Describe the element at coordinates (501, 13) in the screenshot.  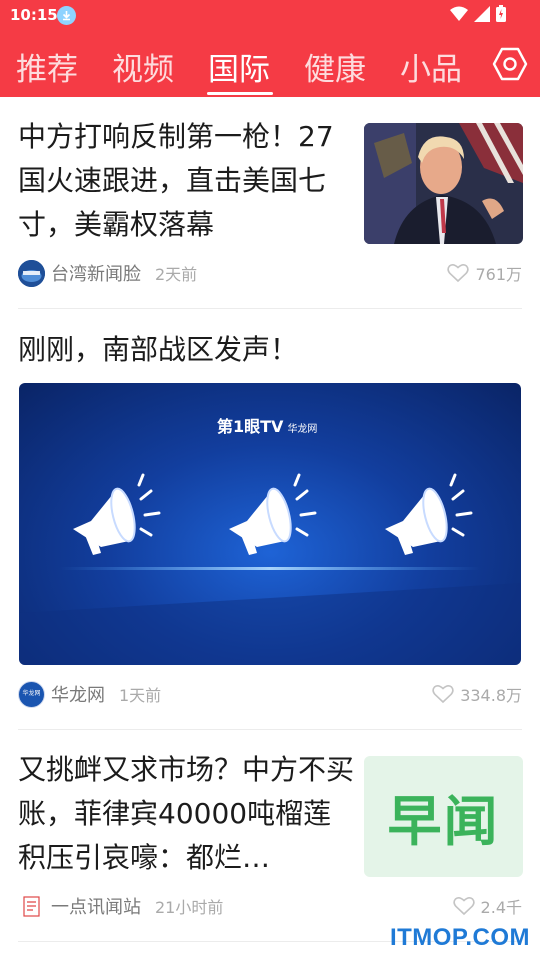
I see `battery-icon` at that location.